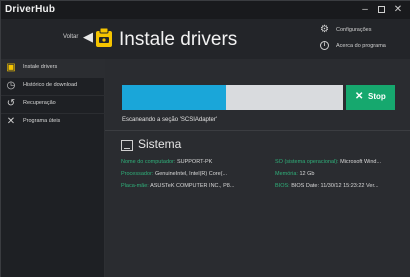 The height and width of the screenshot is (277, 410). Describe the element at coordinates (174, 97) in the screenshot. I see `scan-progress-fill` at that location.